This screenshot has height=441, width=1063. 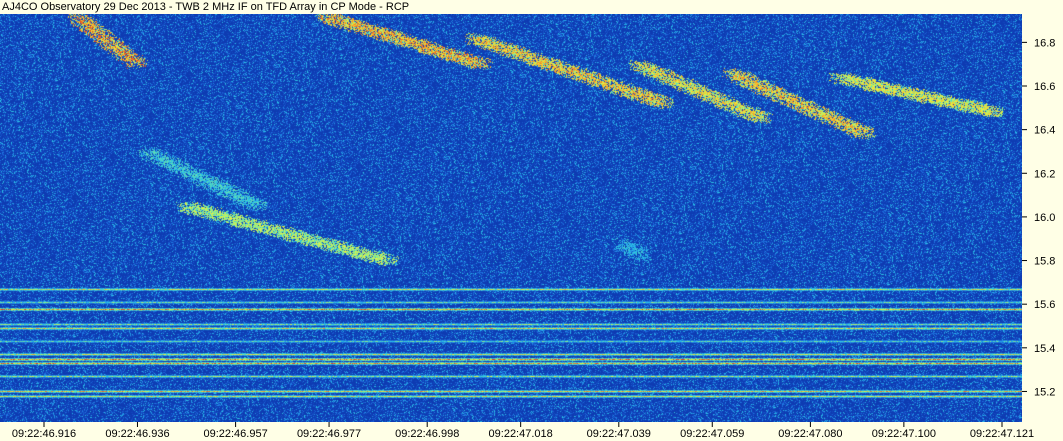 I want to click on x-tick-label: 09:22:46.916, so click(x=44, y=434).